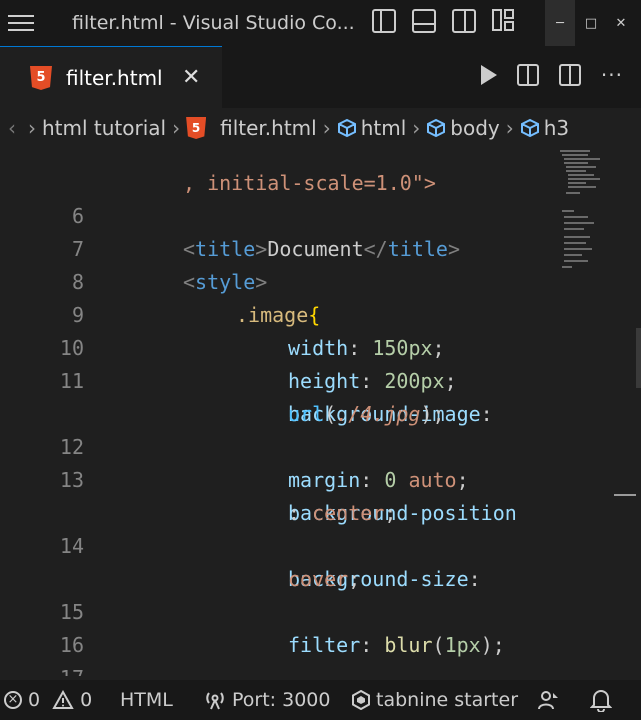 This screenshot has width=641, height=720. Describe the element at coordinates (569, 75) in the screenshot. I see `split-editor-icon` at that location.